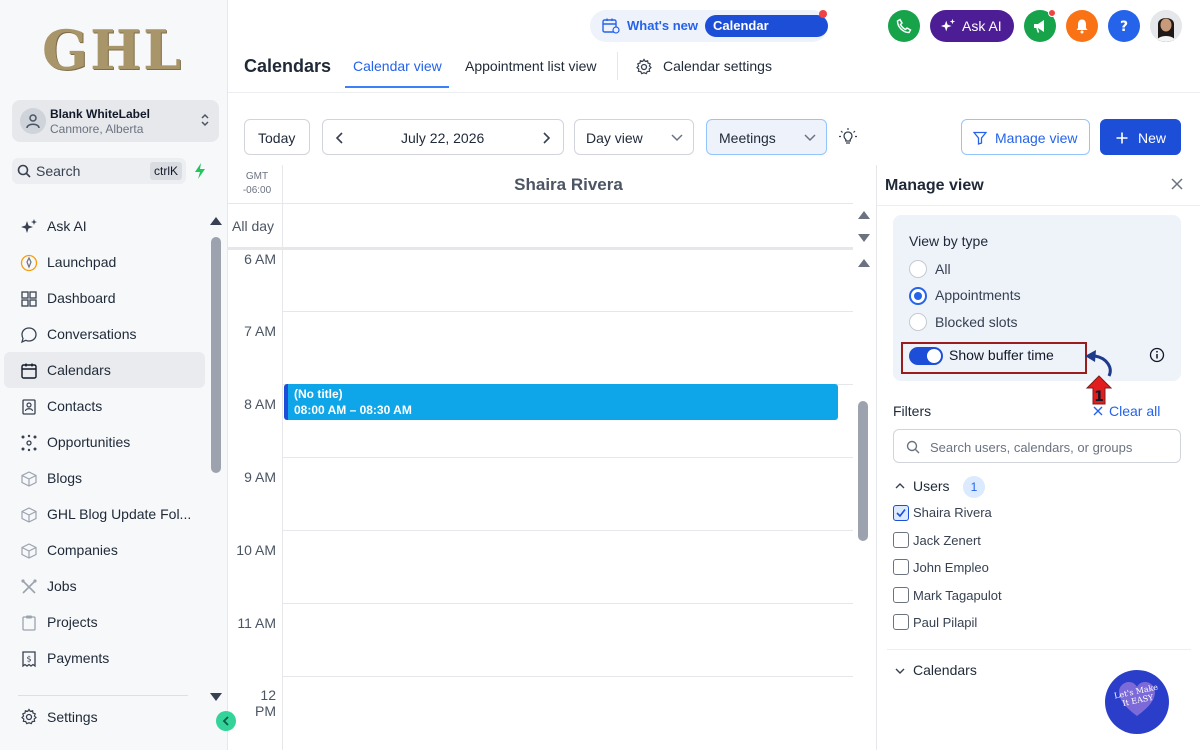 The image size is (1200, 750). I want to click on radio-blocked-slots-label: Blocked slots, so click(976, 322).